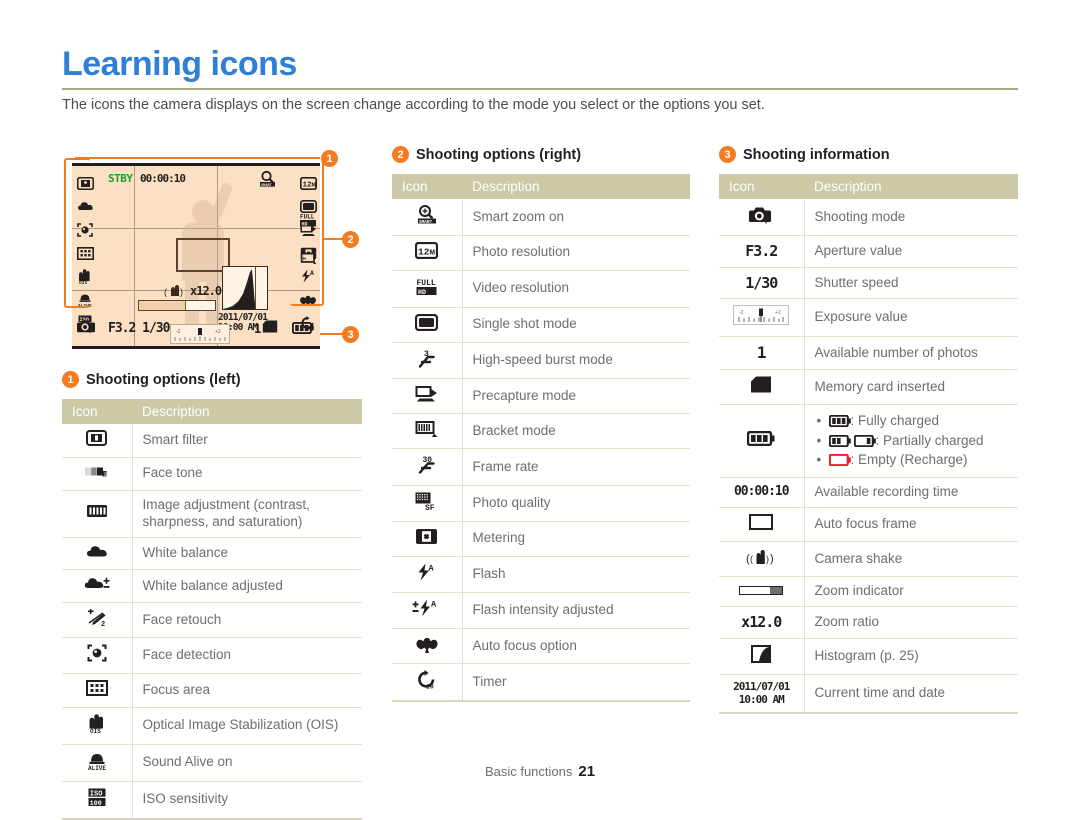 This screenshot has width=1080, height=820. What do you see at coordinates (247, 800) in the screenshot?
I see `row-description: ISO sensitivity` at bounding box center [247, 800].